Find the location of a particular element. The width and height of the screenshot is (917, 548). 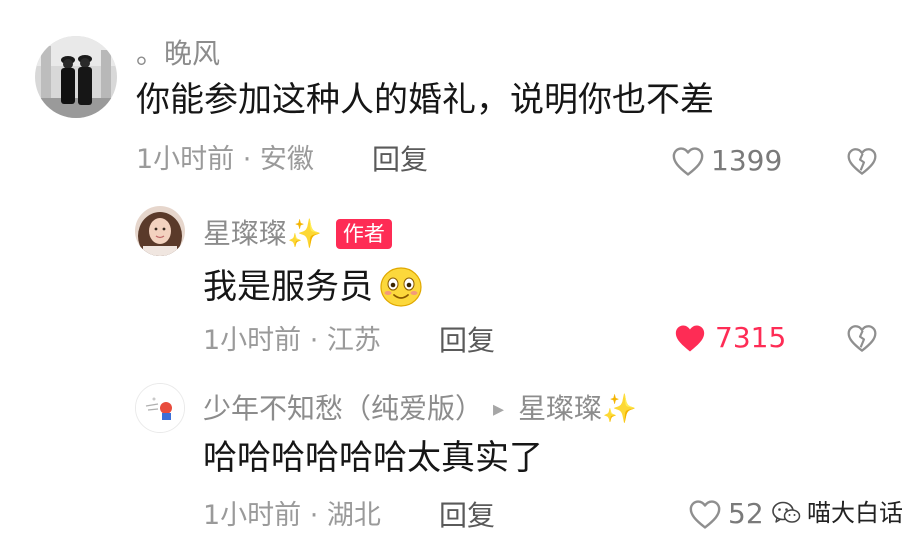

like-count: 7315 is located at coordinates (751, 337).